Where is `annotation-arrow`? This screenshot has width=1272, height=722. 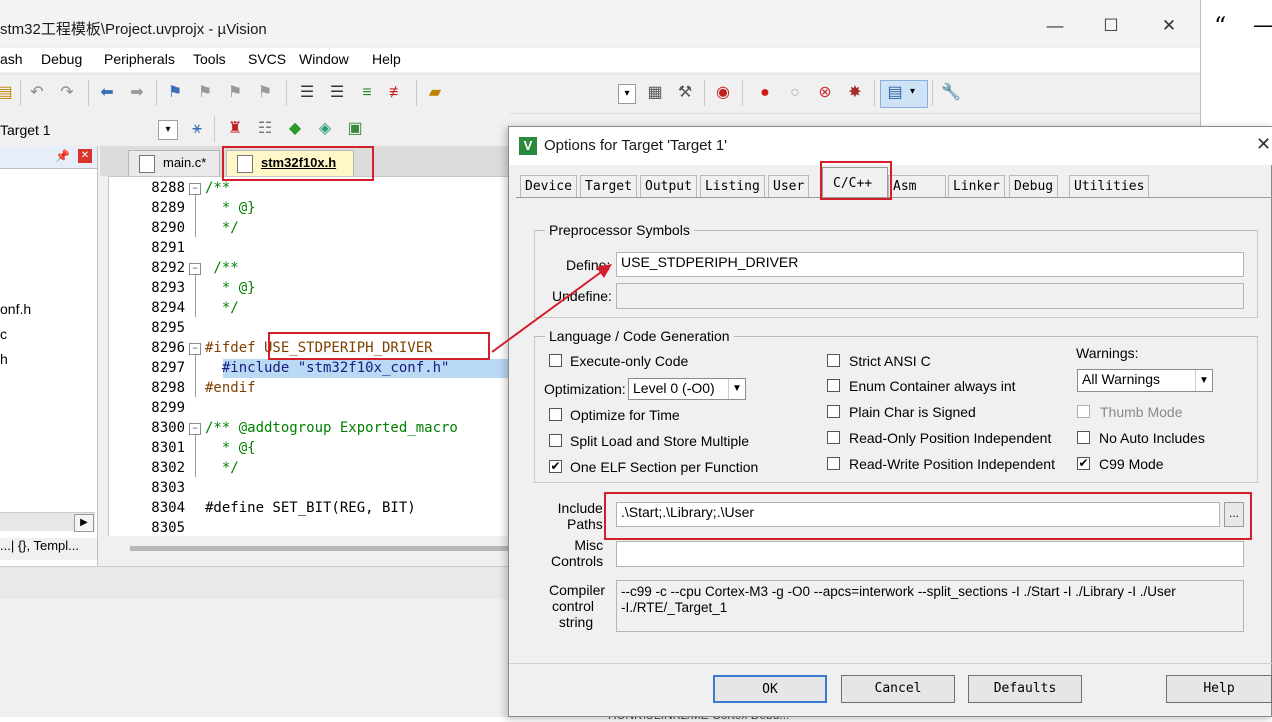
annotation-arrow is located at coordinates (551, 308).